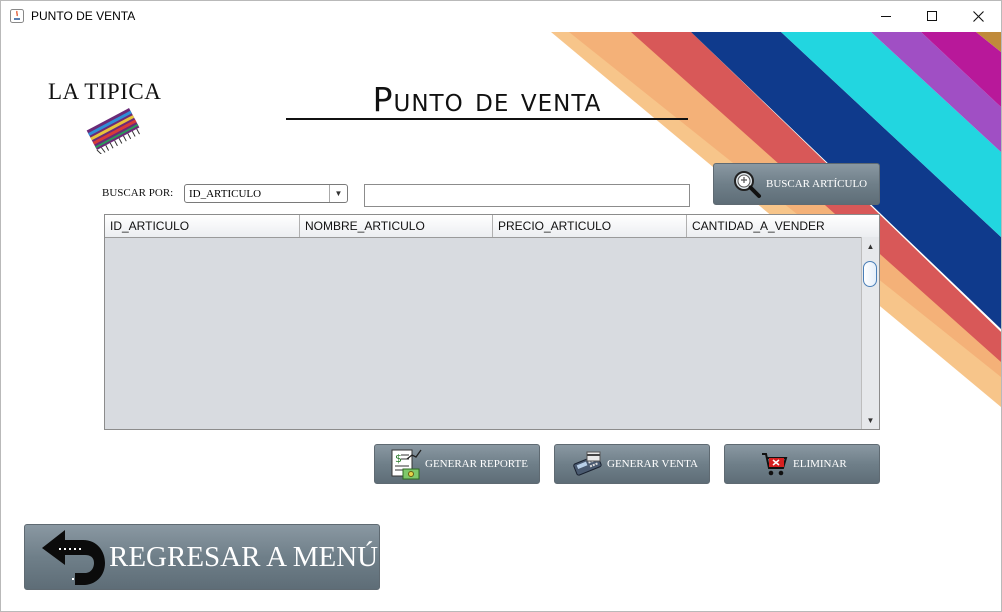 This screenshot has width=1002, height=612. Describe the element at coordinates (590, 226) in the screenshot. I see `column-header-price: PRECIO_ARTICULO` at that location.